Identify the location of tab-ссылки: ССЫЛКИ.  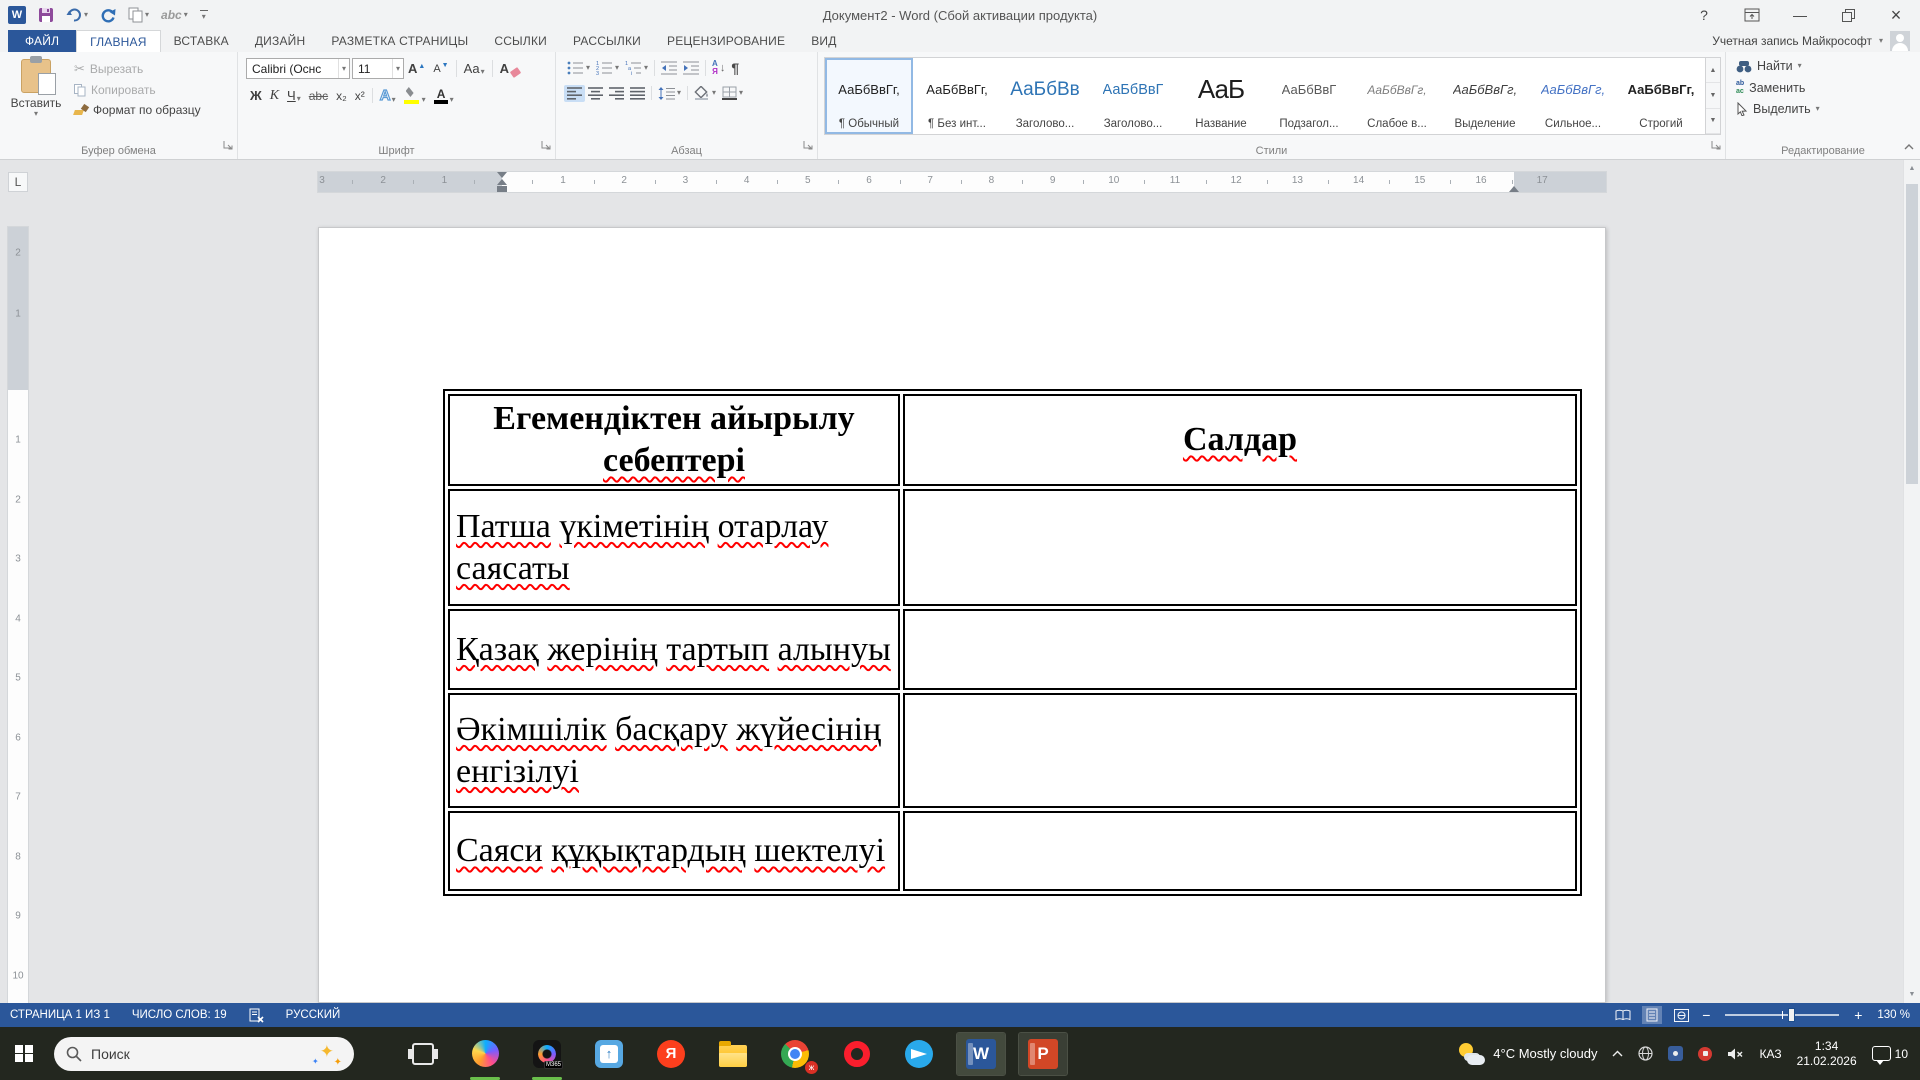
(520, 41).